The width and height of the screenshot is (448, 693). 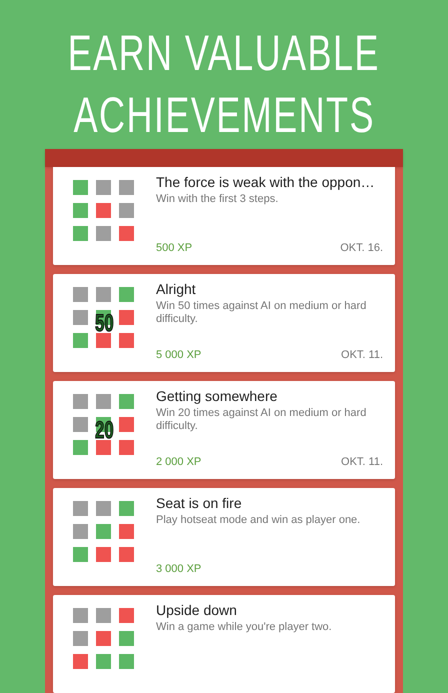 What do you see at coordinates (179, 569) in the screenshot?
I see `xp-reward: 3 000 XP` at bounding box center [179, 569].